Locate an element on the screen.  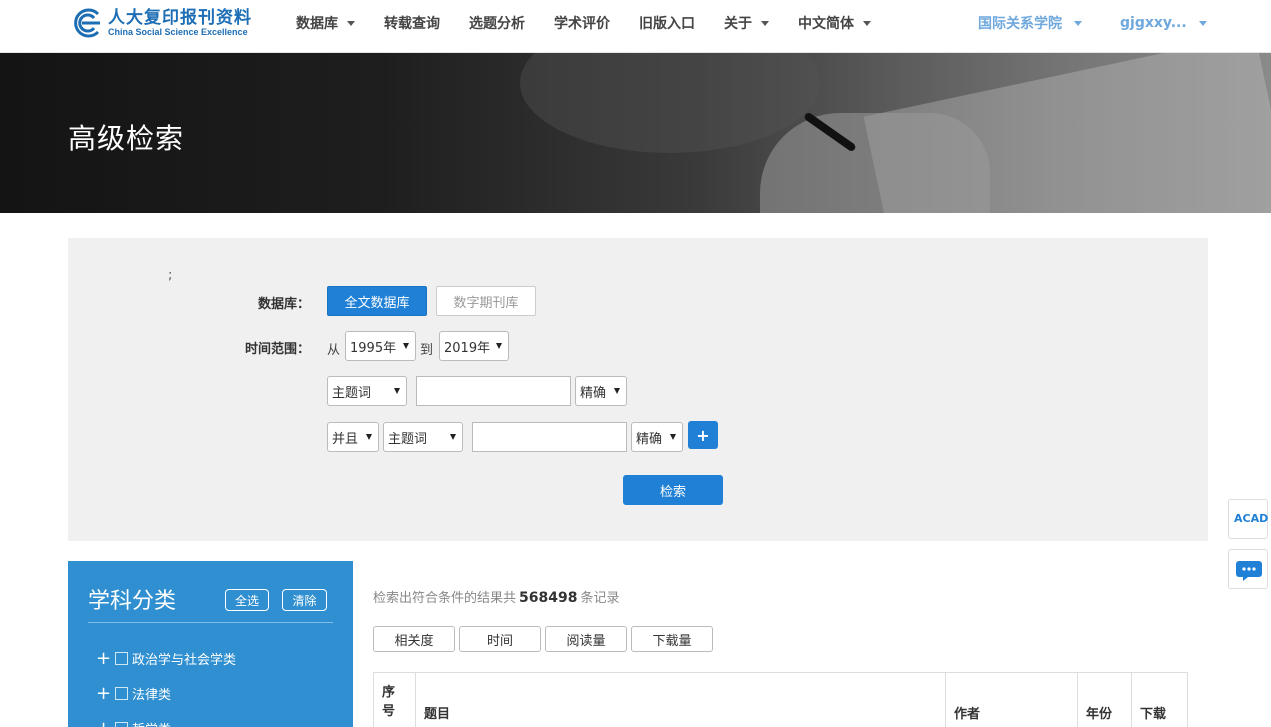
nav-language: 中文简体 is located at coordinates (834, 23).